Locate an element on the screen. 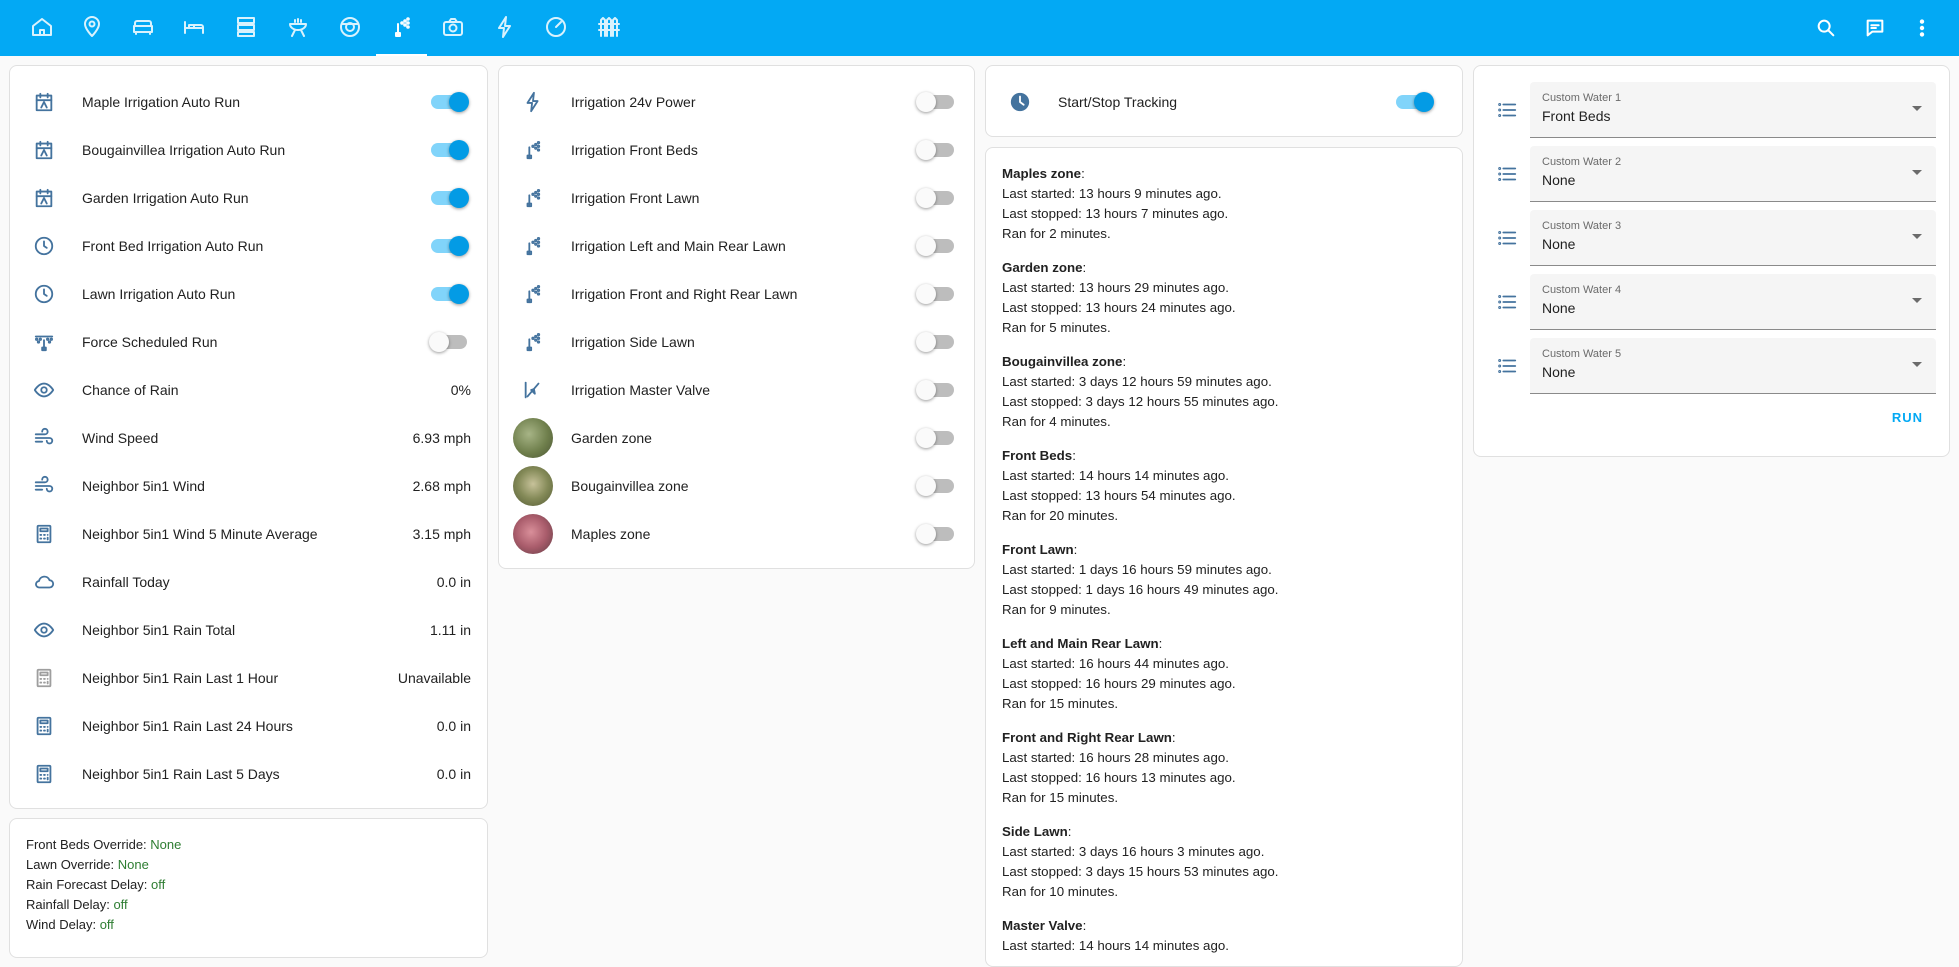 This screenshot has width=1959, height=967. entity-label: Force Scheduled Run is located at coordinates (150, 342).